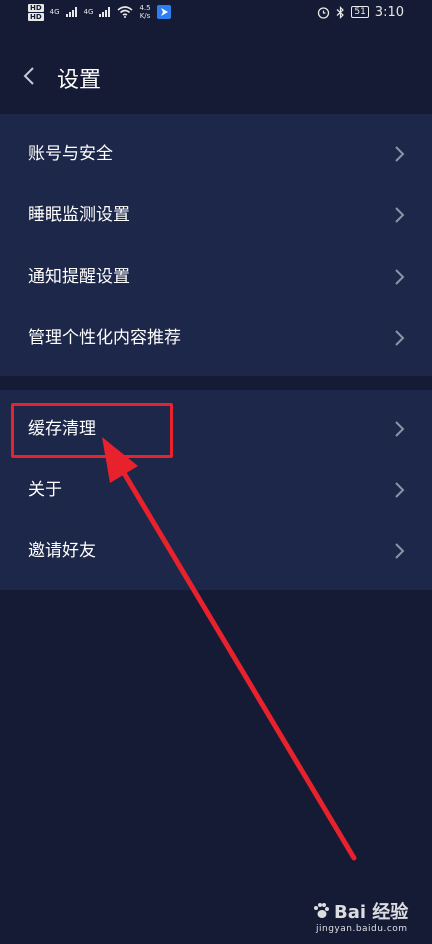  What do you see at coordinates (92, 430) in the screenshot?
I see `highlight-box` at bounding box center [92, 430].